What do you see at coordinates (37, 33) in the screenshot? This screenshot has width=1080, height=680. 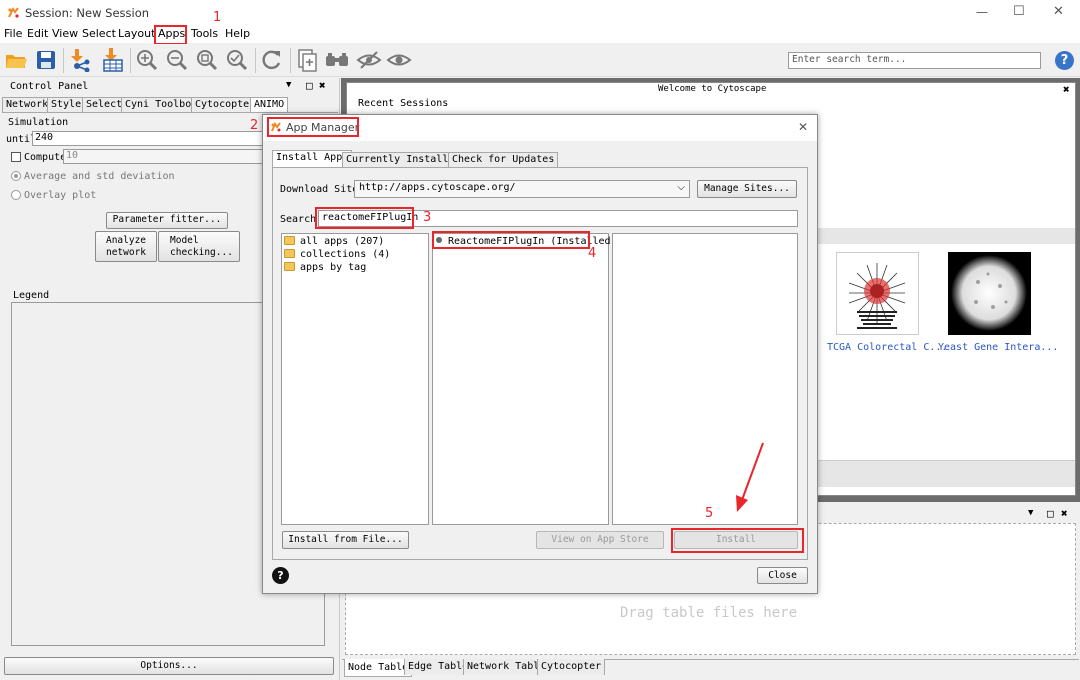 I see `menu-edit: Edit` at bounding box center [37, 33].